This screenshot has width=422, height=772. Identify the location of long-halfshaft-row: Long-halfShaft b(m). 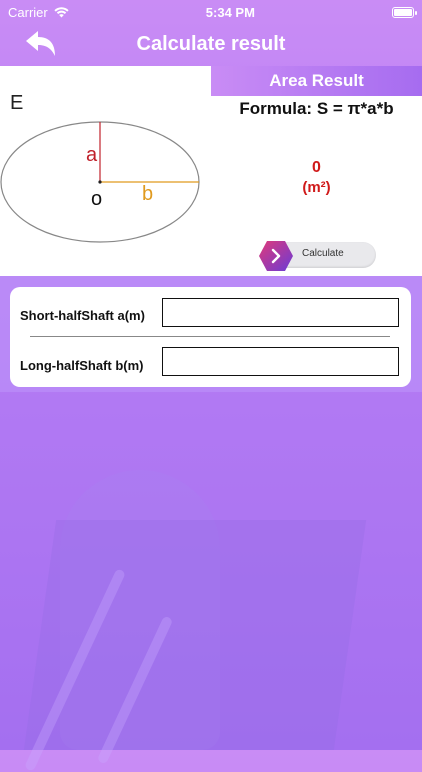
(210, 363).